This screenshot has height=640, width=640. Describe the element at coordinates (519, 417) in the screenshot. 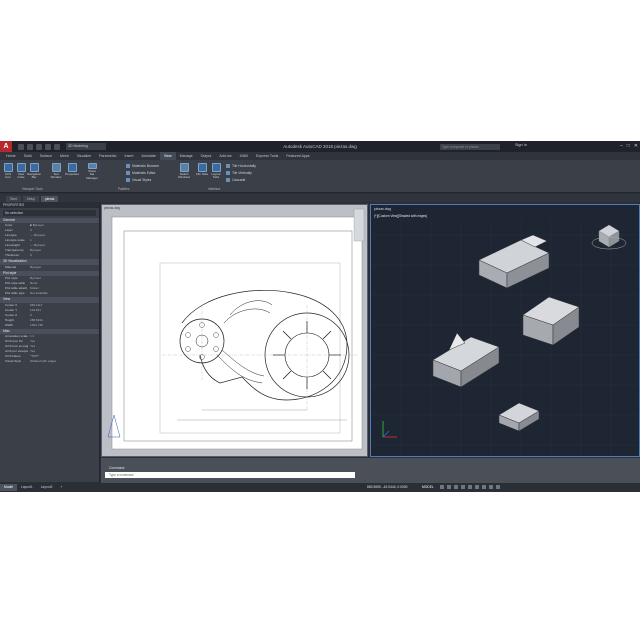

I see `part-small-bracket` at that location.